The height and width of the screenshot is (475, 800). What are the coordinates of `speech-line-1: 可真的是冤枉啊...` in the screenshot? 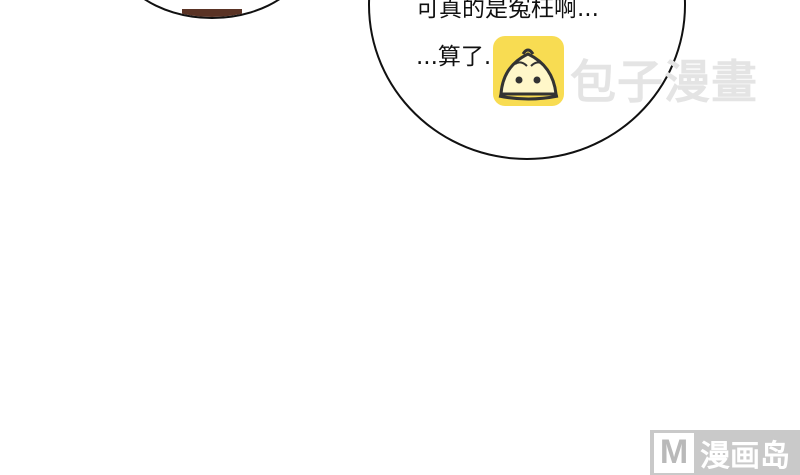 It's located at (507, 11).